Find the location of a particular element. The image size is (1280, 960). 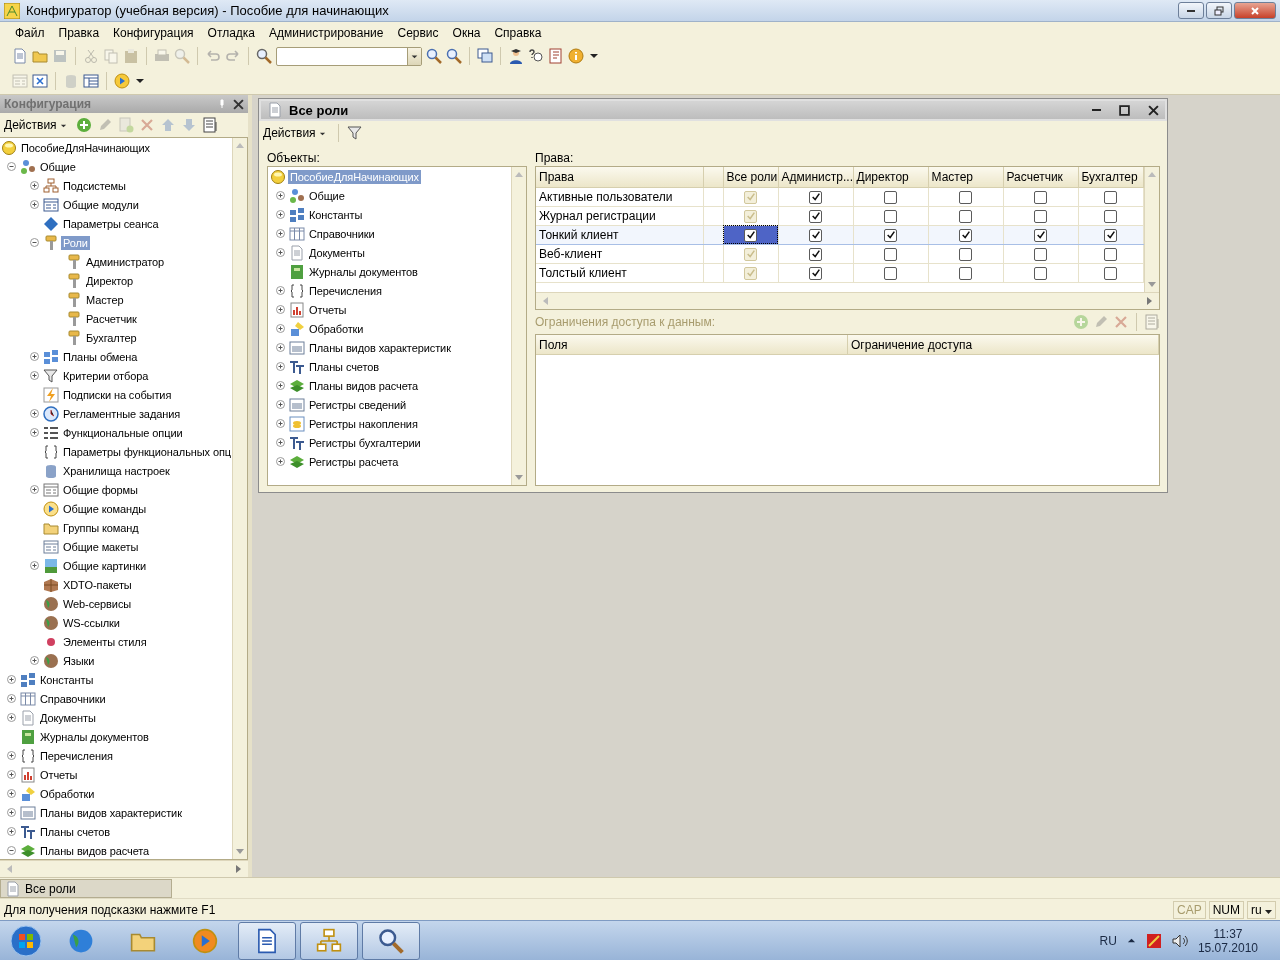

info-icon is located at coordinates (576, 56).